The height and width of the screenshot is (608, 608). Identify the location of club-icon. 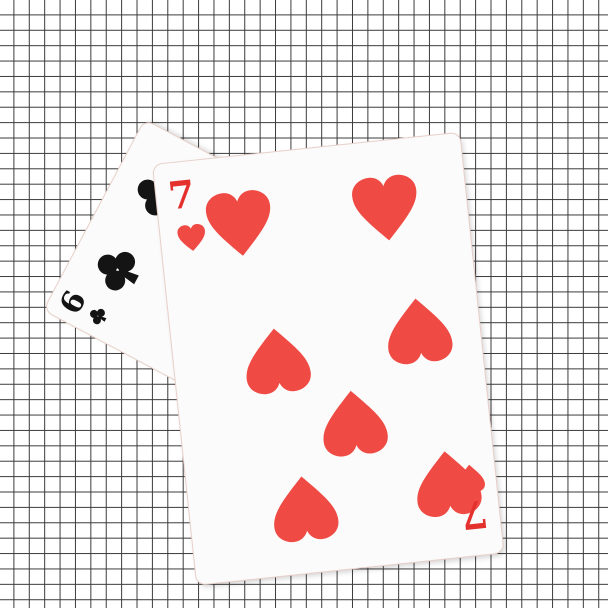
(118, 271).